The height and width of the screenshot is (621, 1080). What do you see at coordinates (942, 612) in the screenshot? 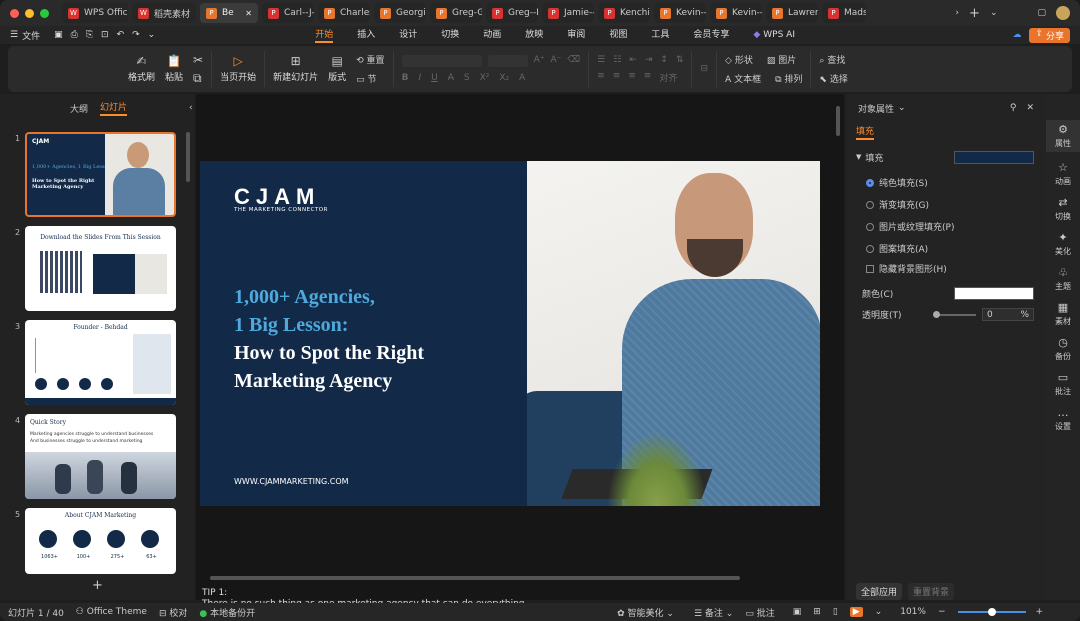
I see `zoom-out-icon: −` at bounding box center [942, 612].